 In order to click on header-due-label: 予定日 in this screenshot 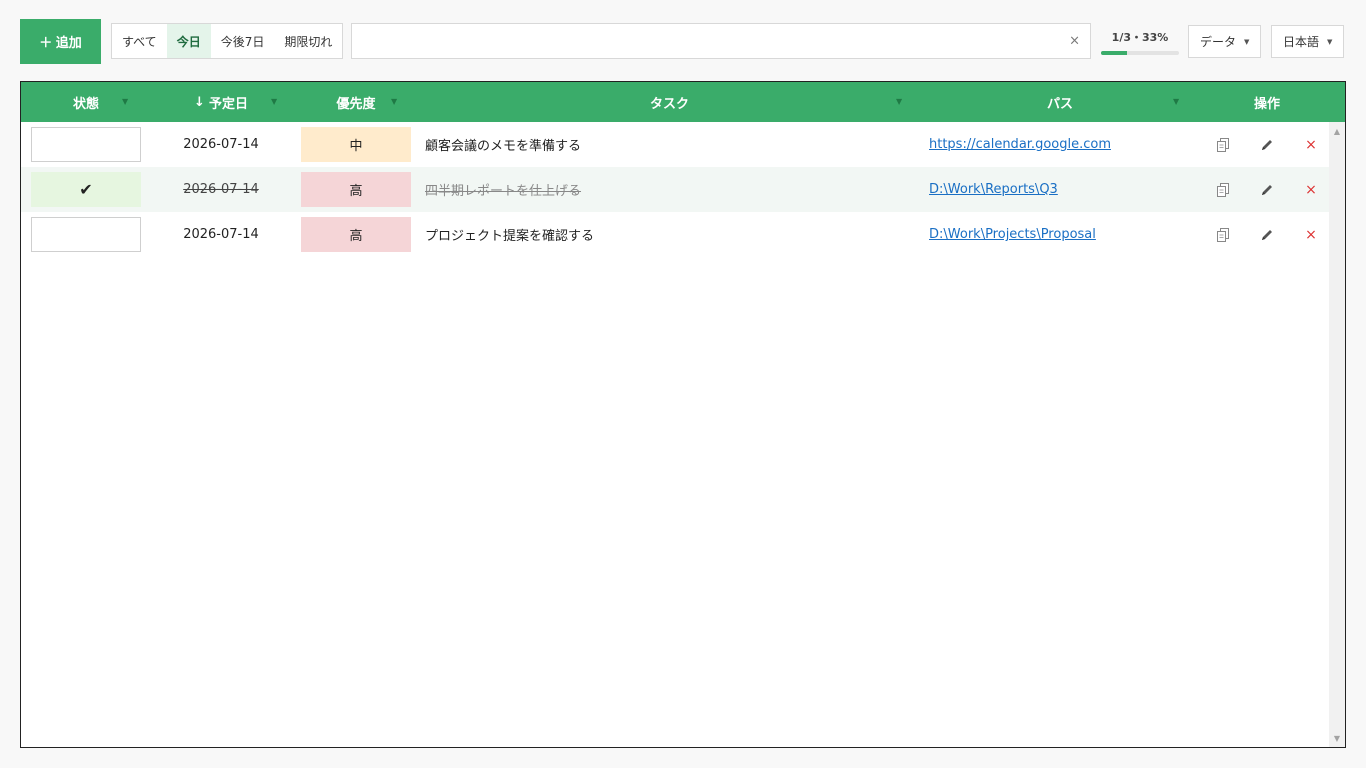, I will do `click(228, 104)`.